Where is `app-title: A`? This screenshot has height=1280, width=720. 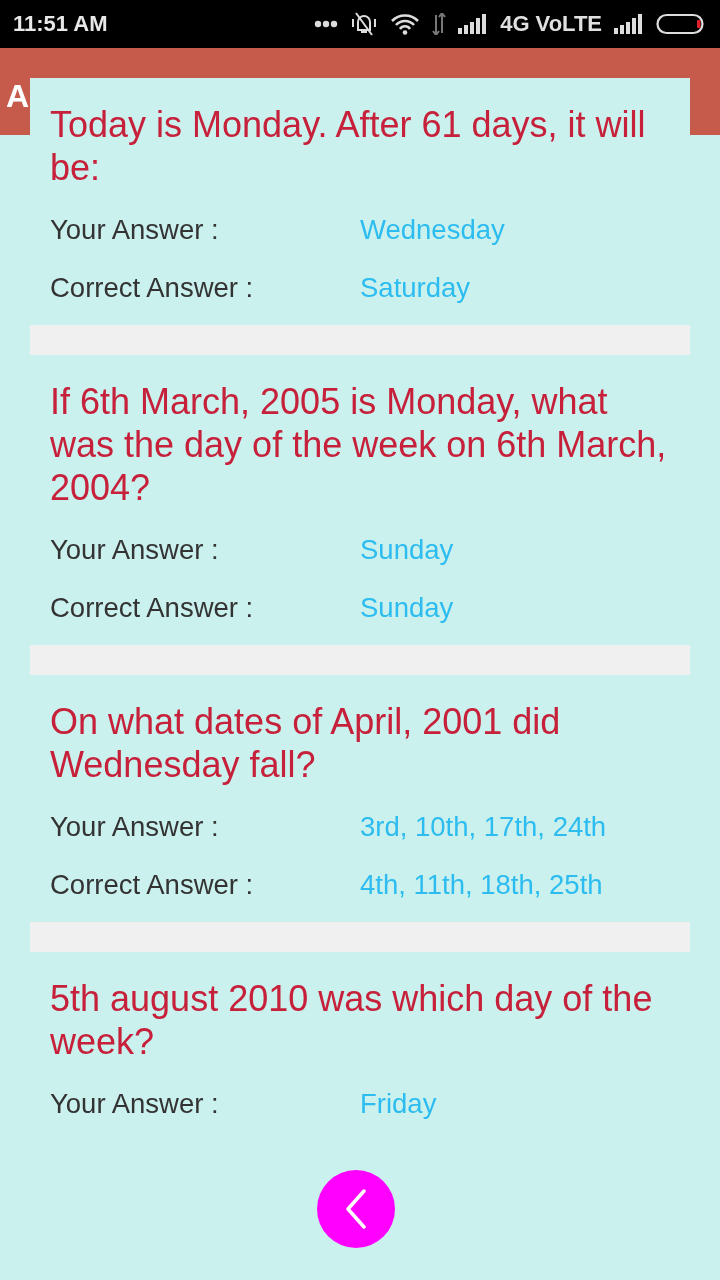 app-title: A is located at coordinates (18, 96).